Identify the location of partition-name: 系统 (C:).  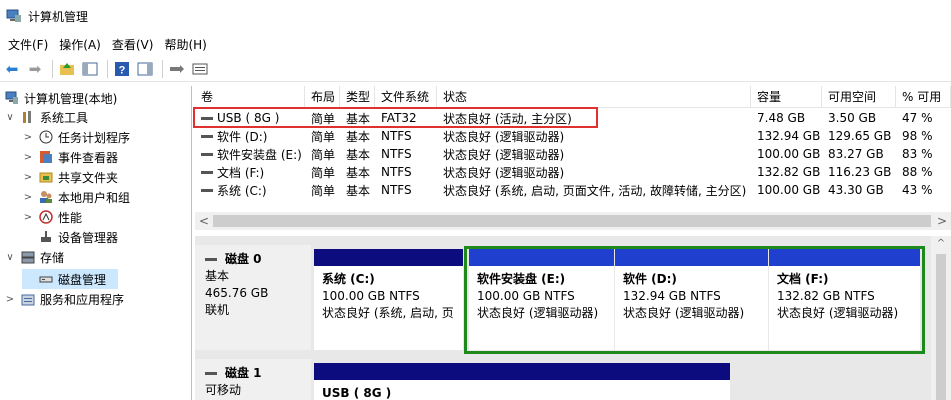
(348, 279).